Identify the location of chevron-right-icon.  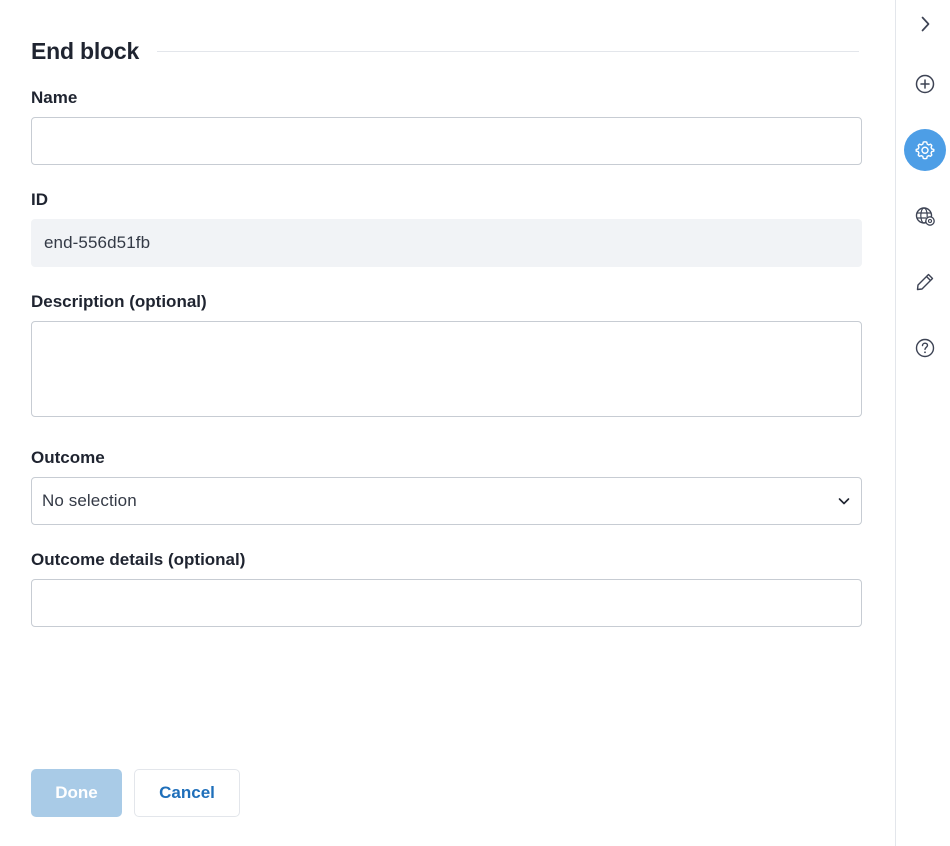
(925, 24).